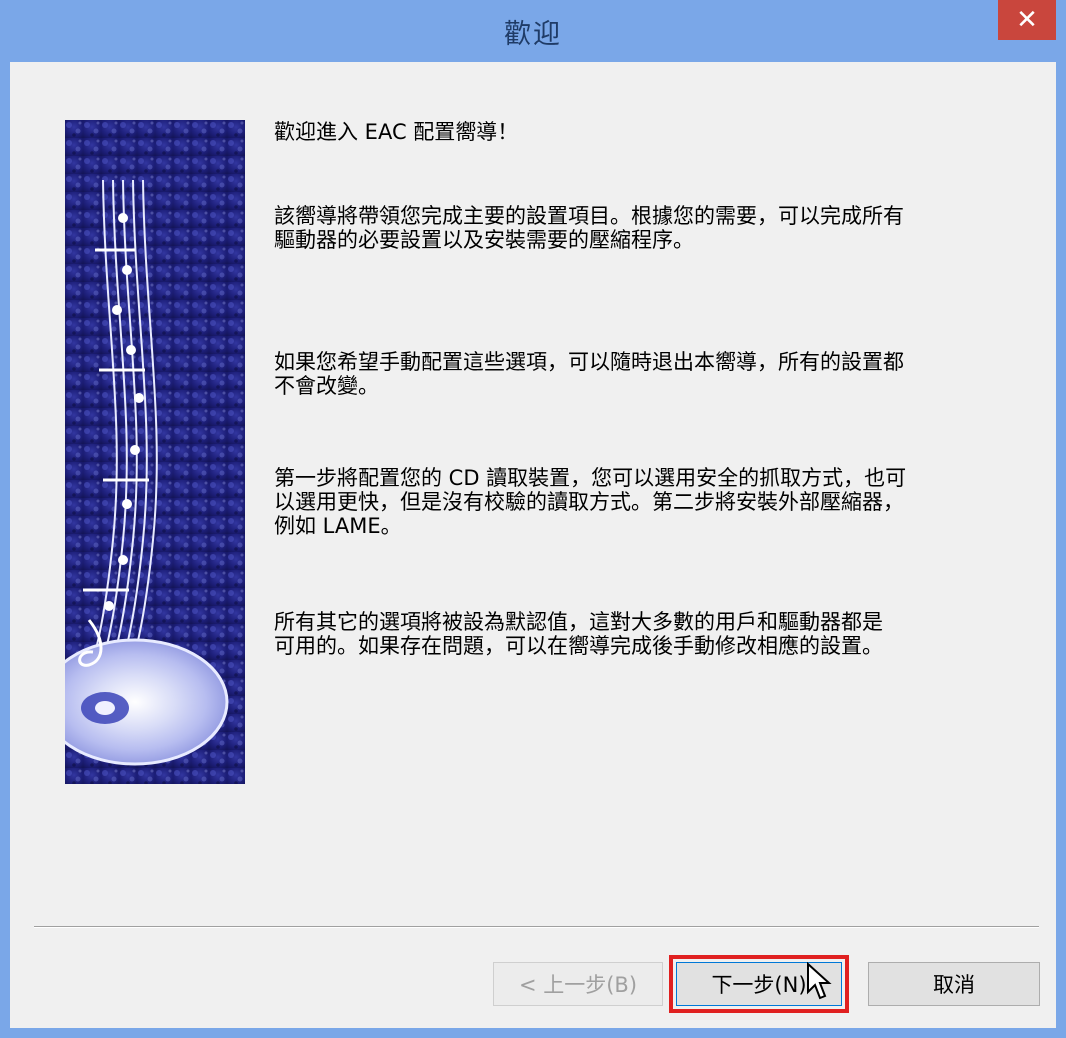 Image resolution: width=1066 pixels, height=1038 pixels. Describe the element at coordinates (954, 984) in the screenshot. I see `cancel-button: 取消` at that location.